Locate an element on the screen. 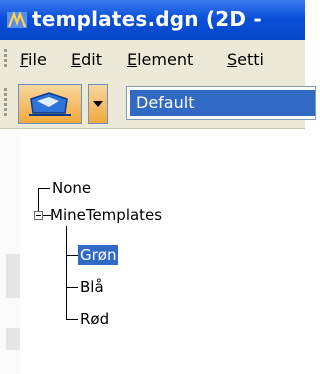 This screenshot has width=320, height=374. tree-node-gron: Grøn is located at coordinates (98, 255).